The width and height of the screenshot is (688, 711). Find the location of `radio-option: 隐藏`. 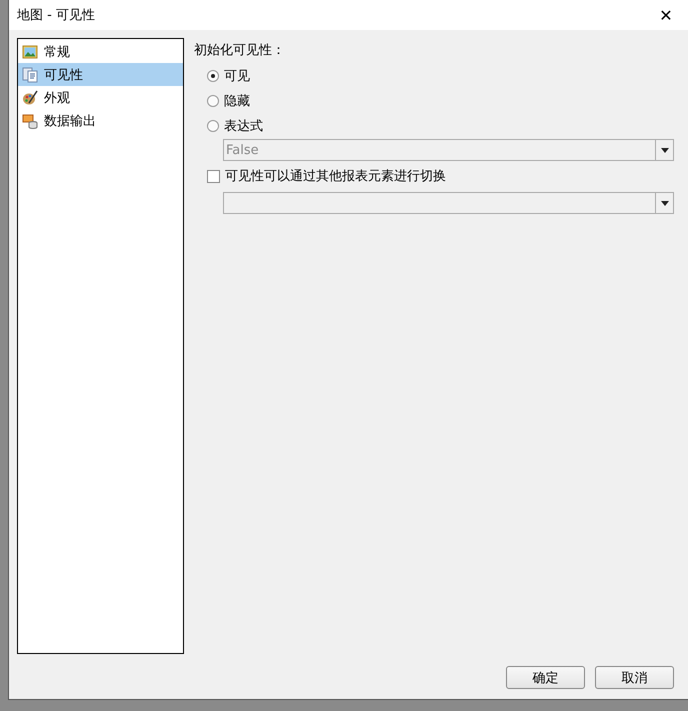

radio-option: 隐藏 is located at coordinates (434, 100).